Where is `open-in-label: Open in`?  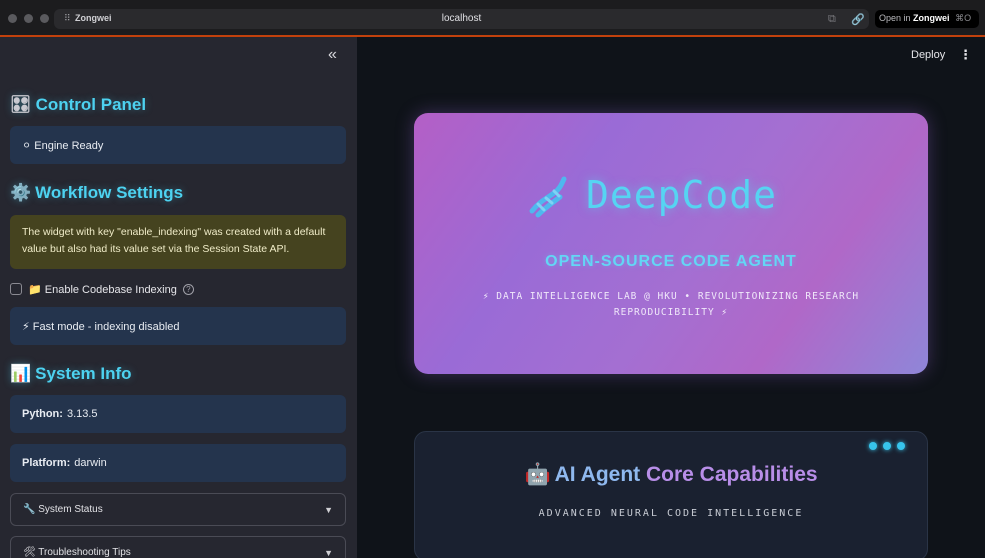
open-in-label: Open in is located at coordinates (895, 18).